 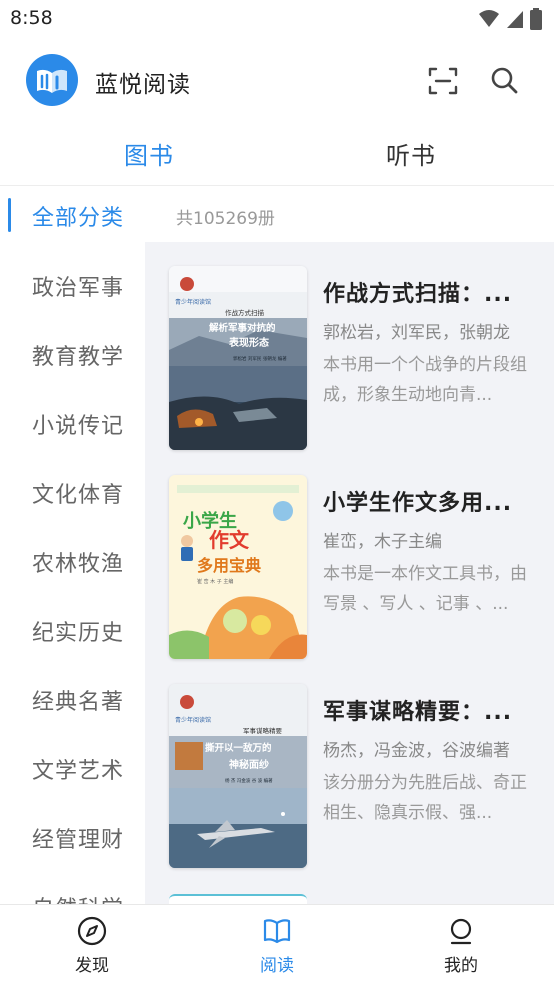 I want to click on nav-read-label: 阅读, so click(x=277, y=966).